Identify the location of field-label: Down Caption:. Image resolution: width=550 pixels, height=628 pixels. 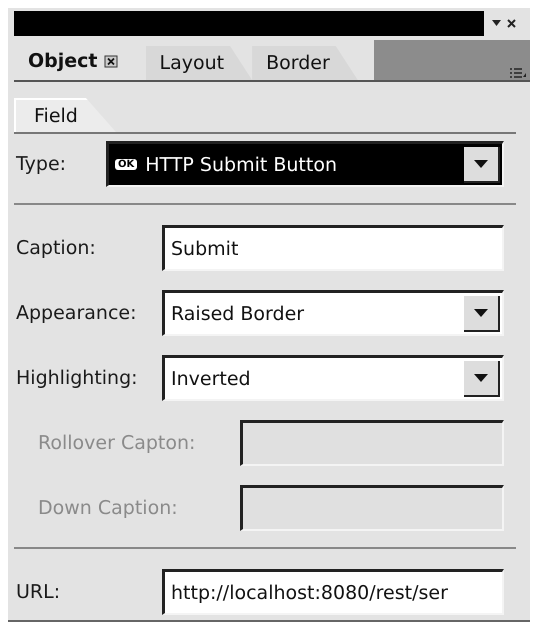
(108, 508).